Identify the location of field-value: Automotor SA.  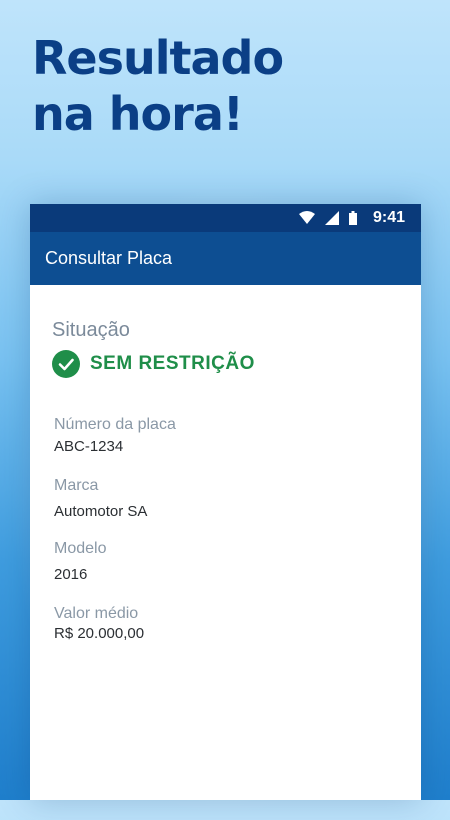
(101, 511).